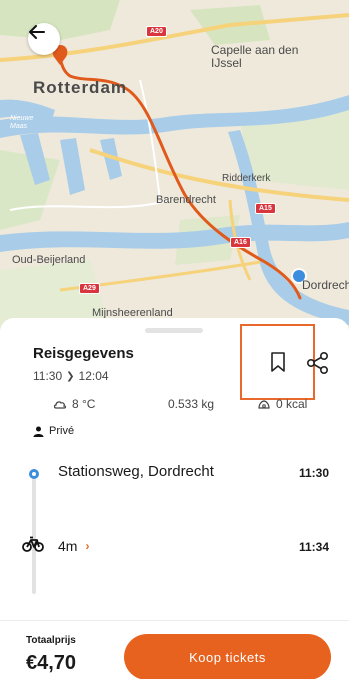  What do you see at coordinates (313, 473) in the screenshot?
I see `stop-time: 11:30` at bounding box center [313, 473].